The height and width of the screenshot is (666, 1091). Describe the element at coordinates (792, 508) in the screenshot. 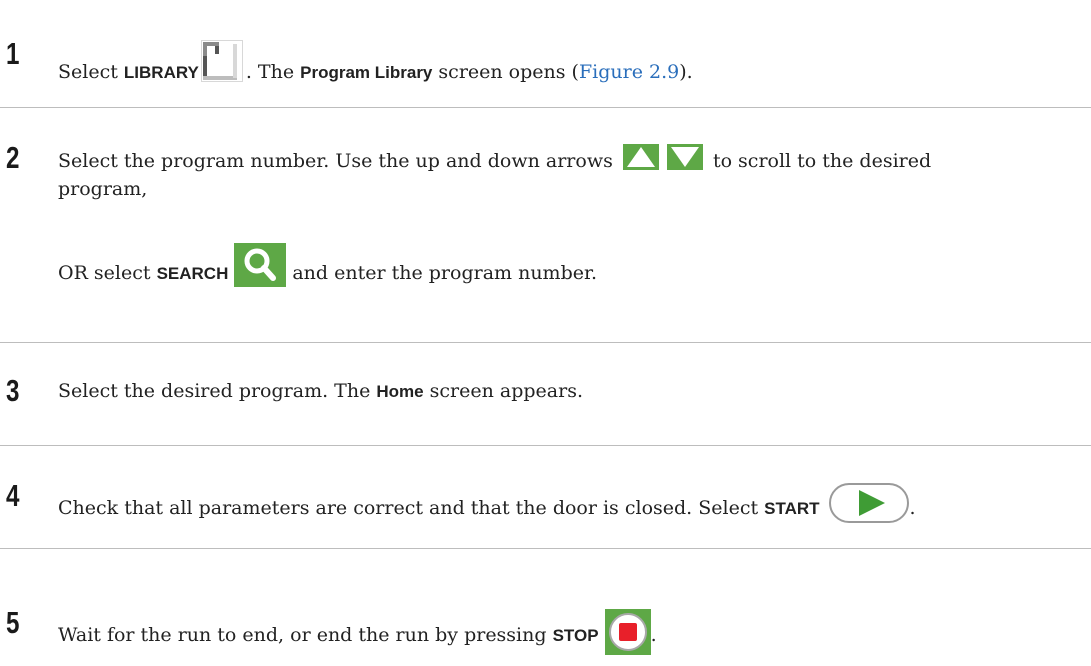

I see `start-keyword: START` at that location.